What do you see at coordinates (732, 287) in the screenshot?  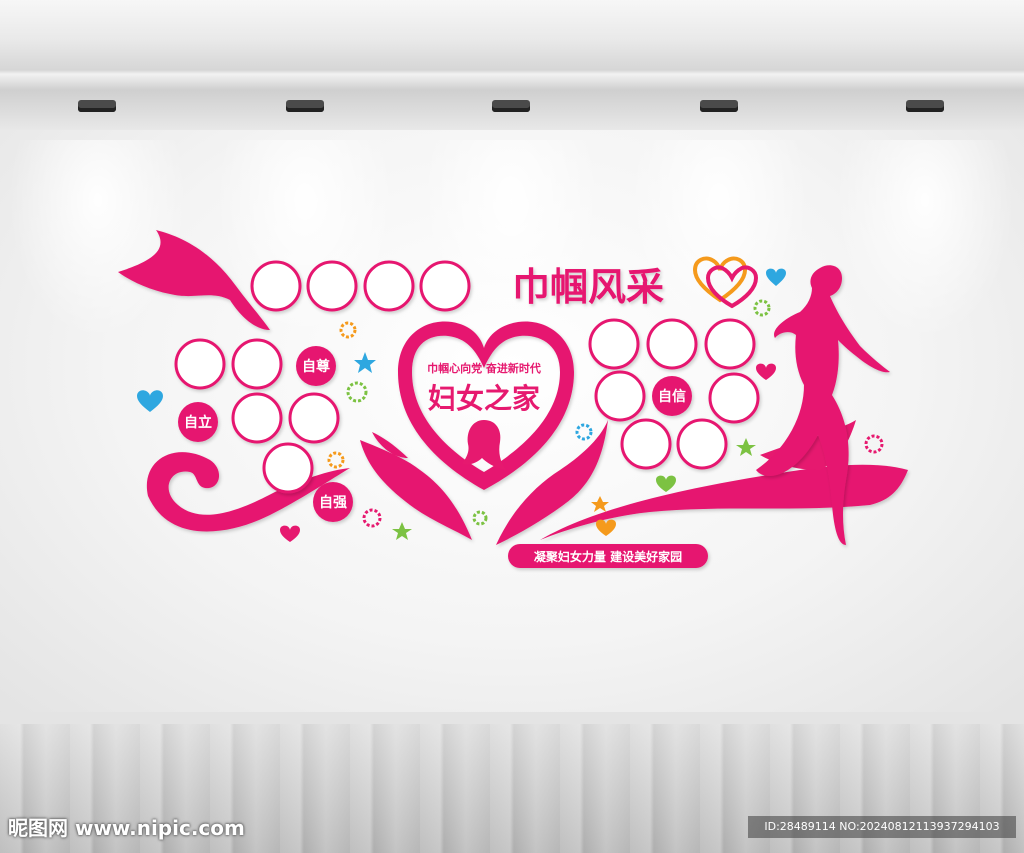 I see `heart-outline-pink` at bounding box center [732, 287].